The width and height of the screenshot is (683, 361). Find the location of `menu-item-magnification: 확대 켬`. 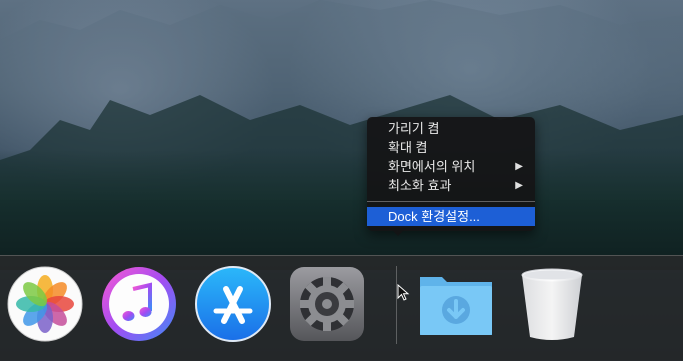

menu-item-magnification: 확대 켬 is located at coordinates (451, 147).